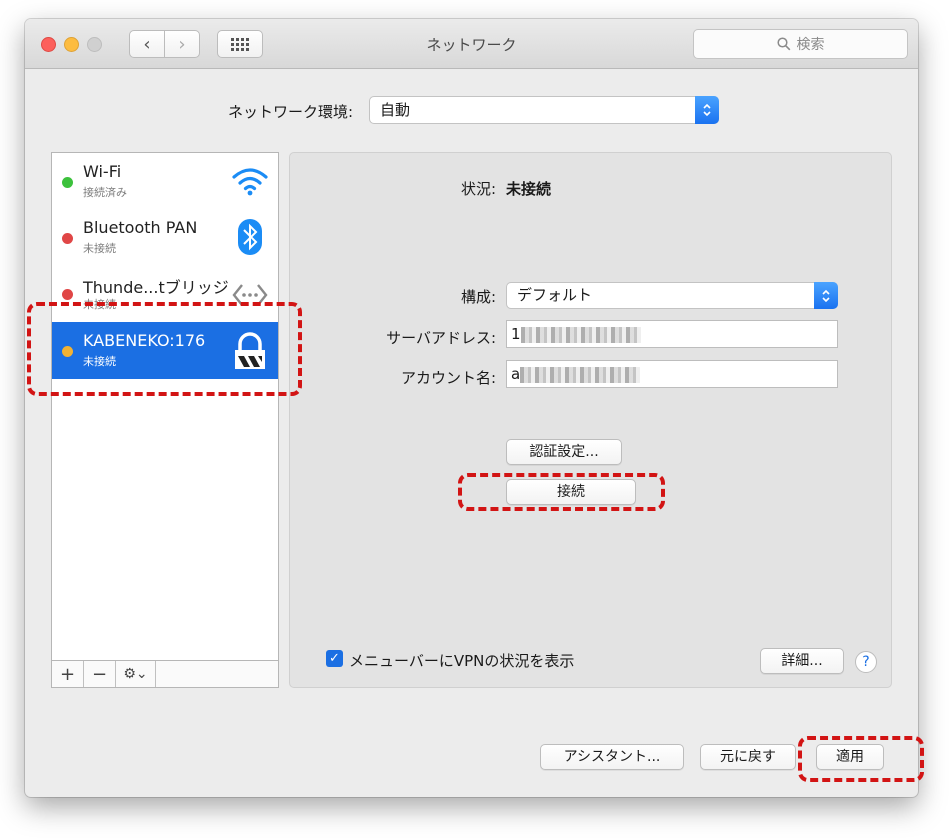 This screenshot has width=950, height=839. I want to click on status-label: 状況:, so click(478, 189).